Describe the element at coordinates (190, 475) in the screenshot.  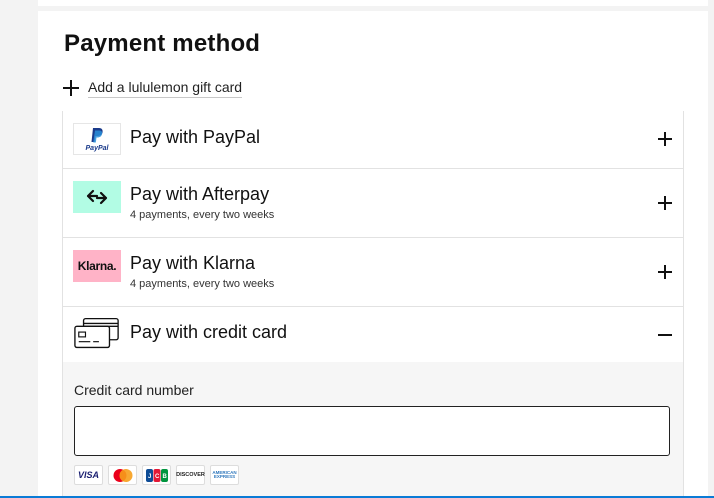
I see `discover-icon: DISCOVER` at that location.